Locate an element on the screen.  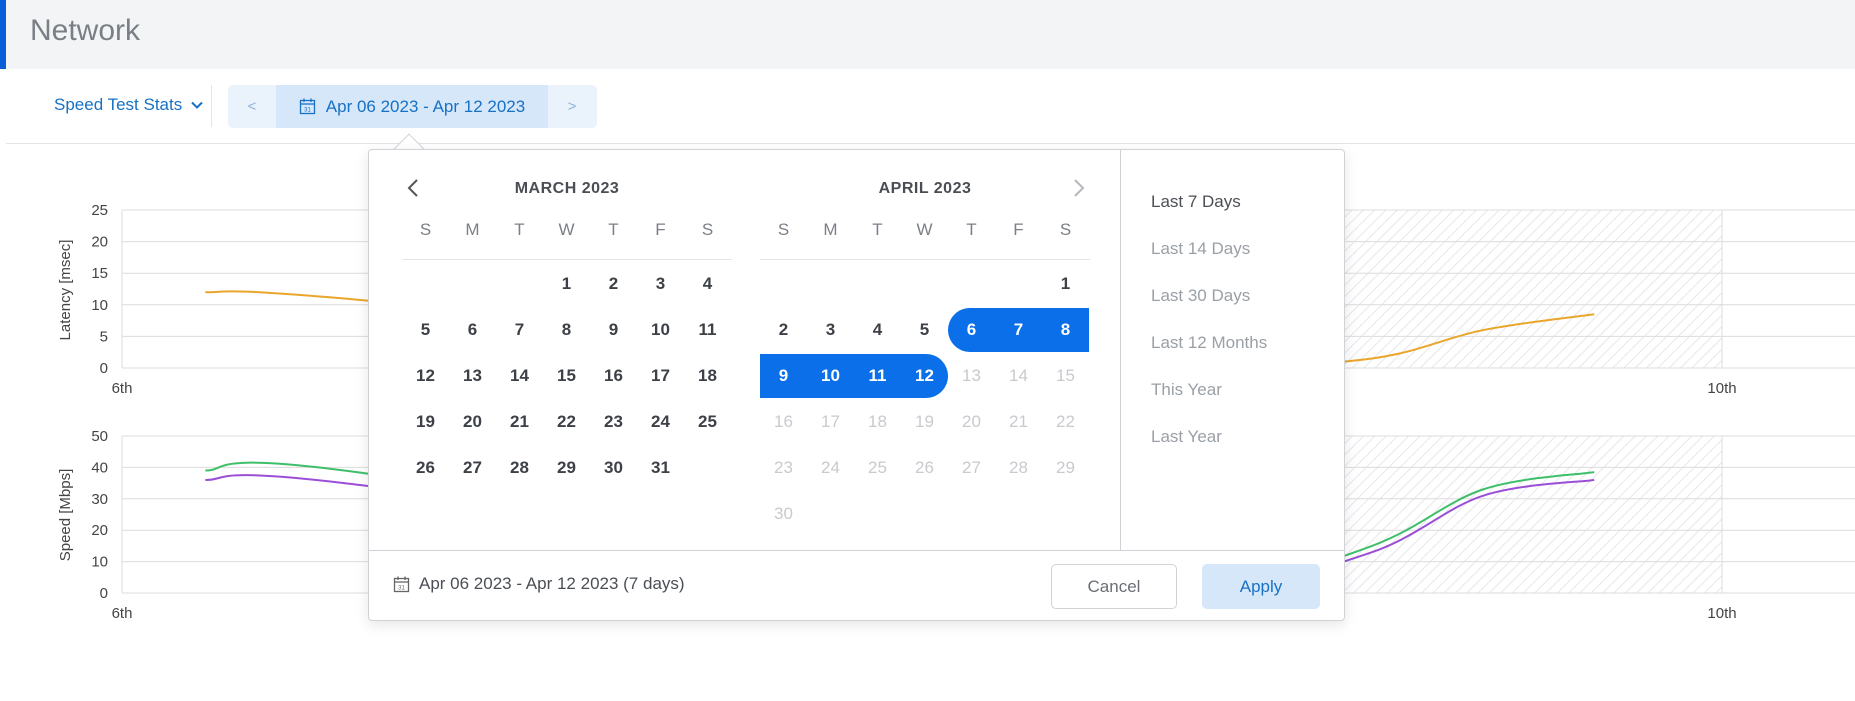
april-day-24: 24 is located at coordinates (830, 468).